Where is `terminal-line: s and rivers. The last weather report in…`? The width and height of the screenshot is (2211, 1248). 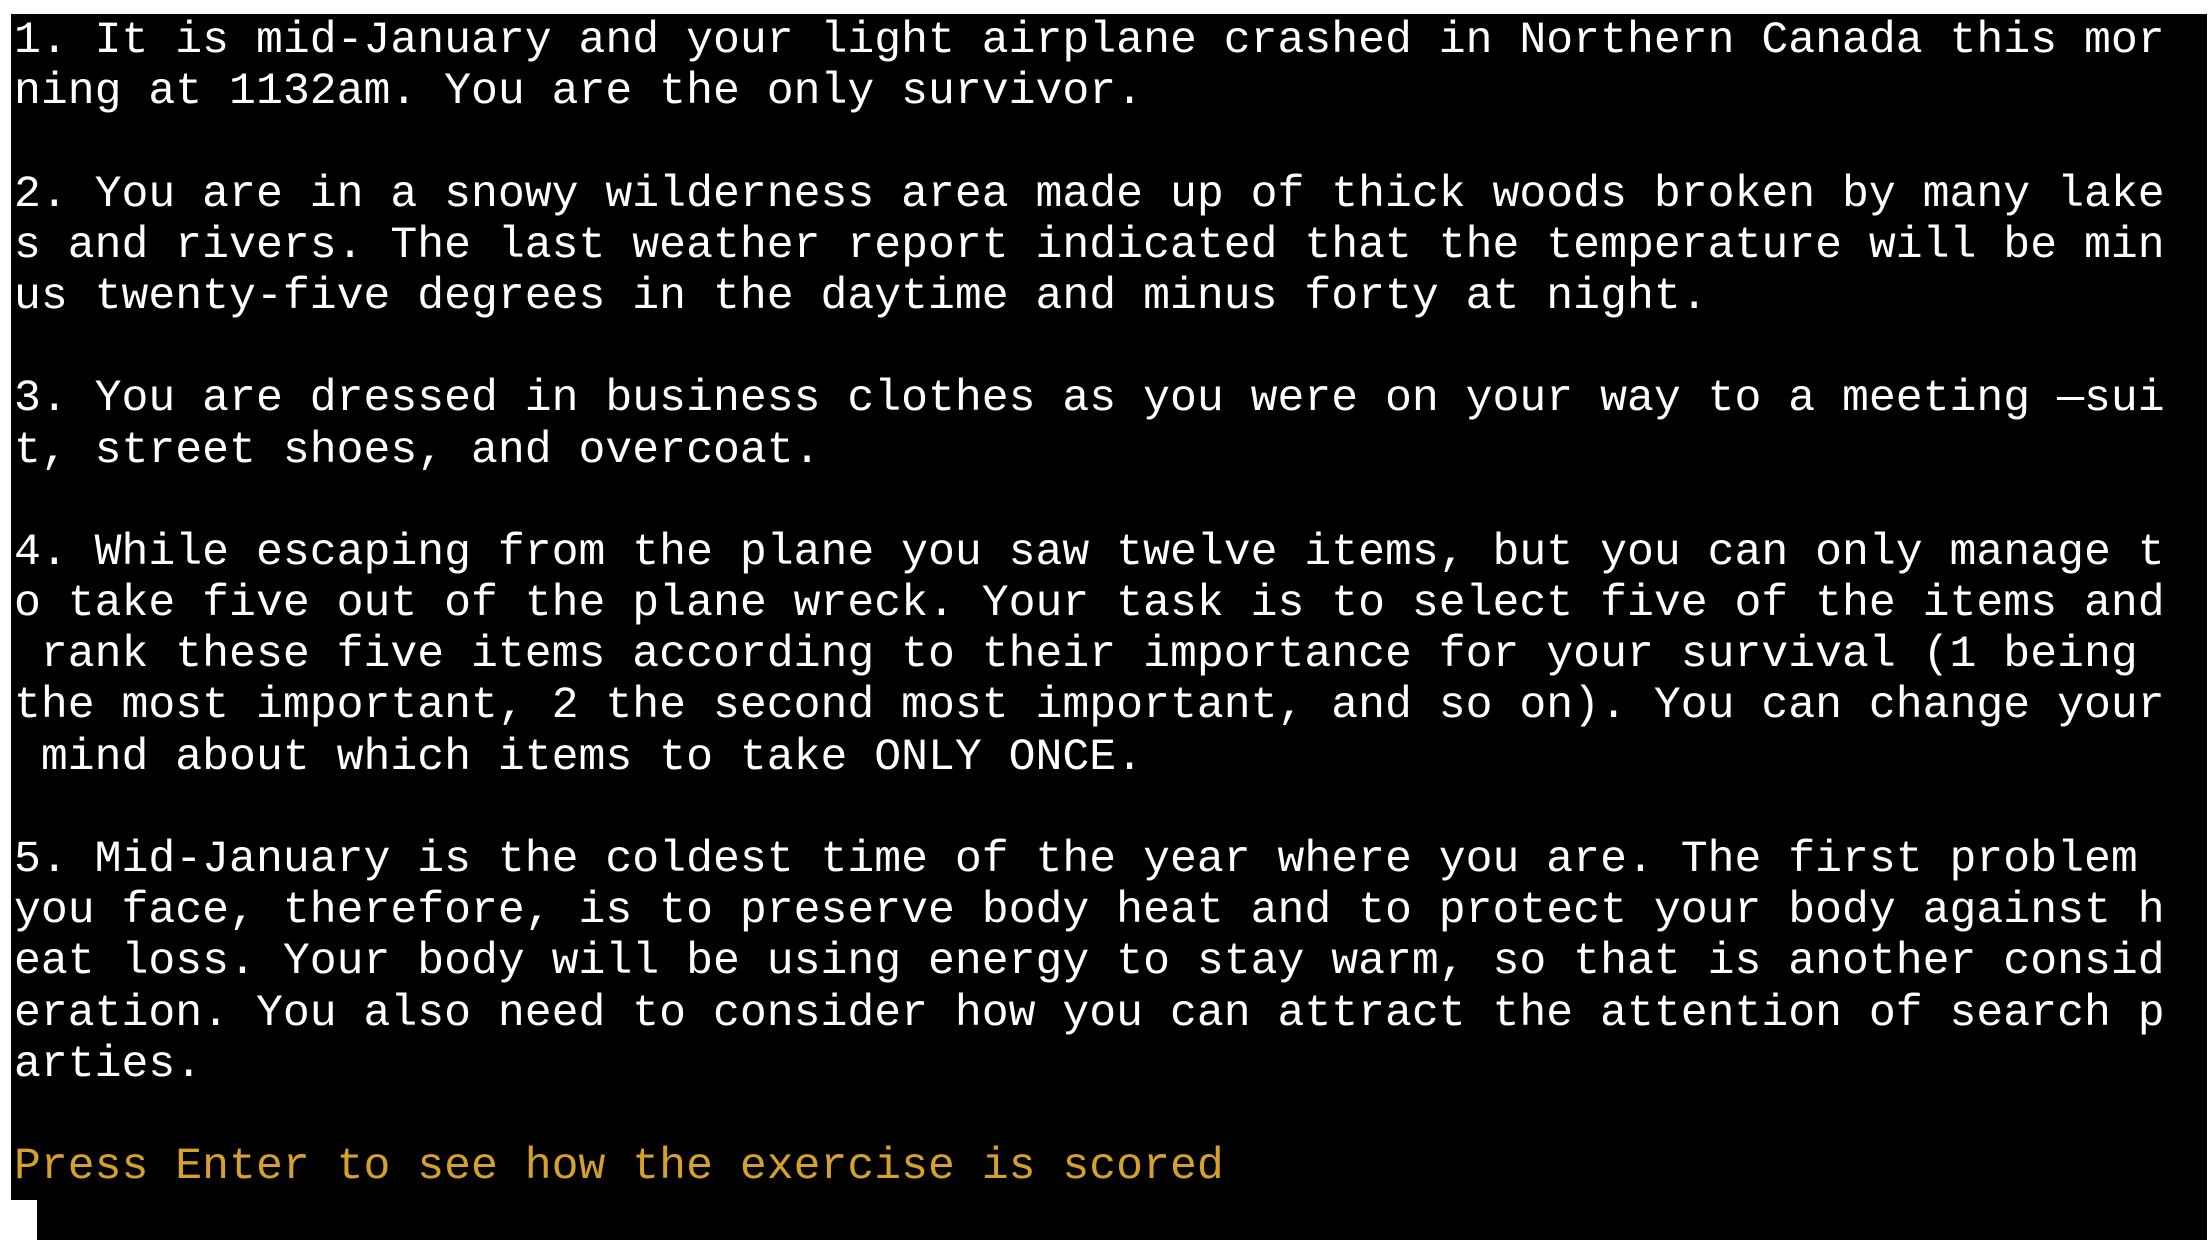 terminal-line: s and rivers. The last weather report in… is located at coordinates (1089, 245).